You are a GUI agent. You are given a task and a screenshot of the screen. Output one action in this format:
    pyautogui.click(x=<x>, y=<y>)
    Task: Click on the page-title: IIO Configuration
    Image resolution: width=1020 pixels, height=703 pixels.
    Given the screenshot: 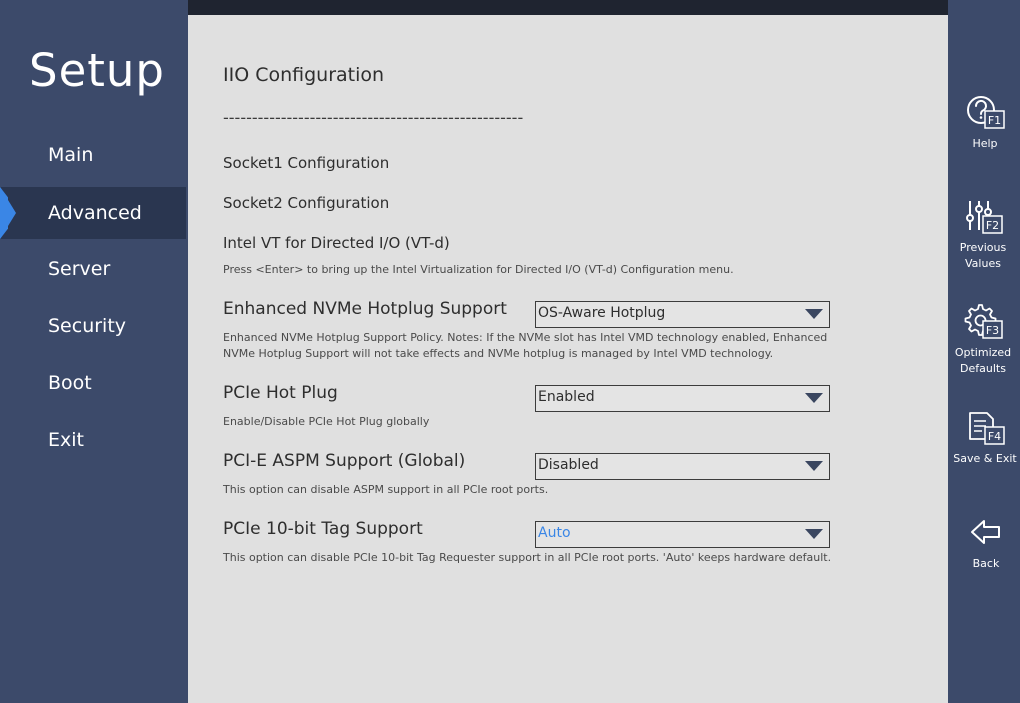 What is the action you would take?
    pyautogui.click(x=304, y=75)
    